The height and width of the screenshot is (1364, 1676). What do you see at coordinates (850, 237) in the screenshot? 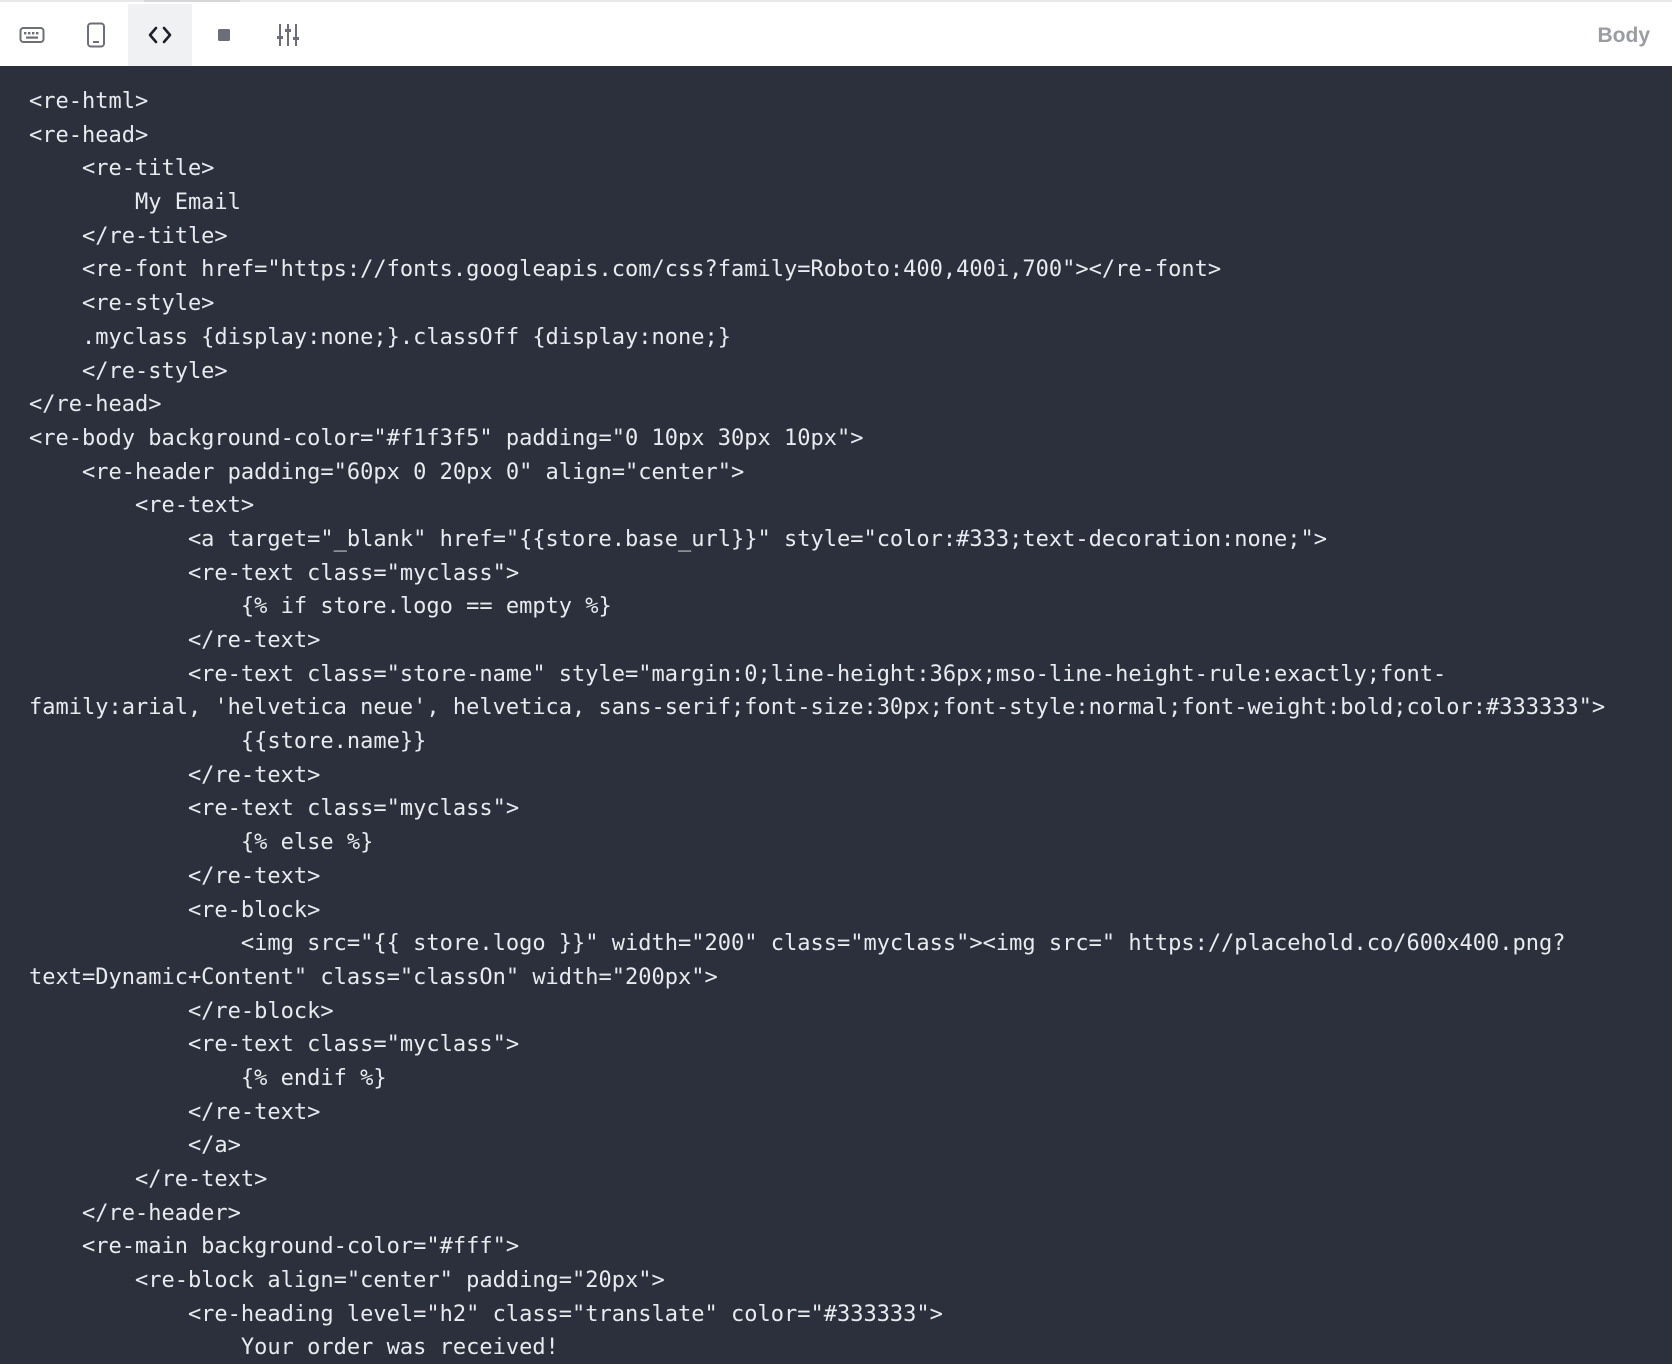
I see `code-line: </re-title>` at bounding box center [850, 237].